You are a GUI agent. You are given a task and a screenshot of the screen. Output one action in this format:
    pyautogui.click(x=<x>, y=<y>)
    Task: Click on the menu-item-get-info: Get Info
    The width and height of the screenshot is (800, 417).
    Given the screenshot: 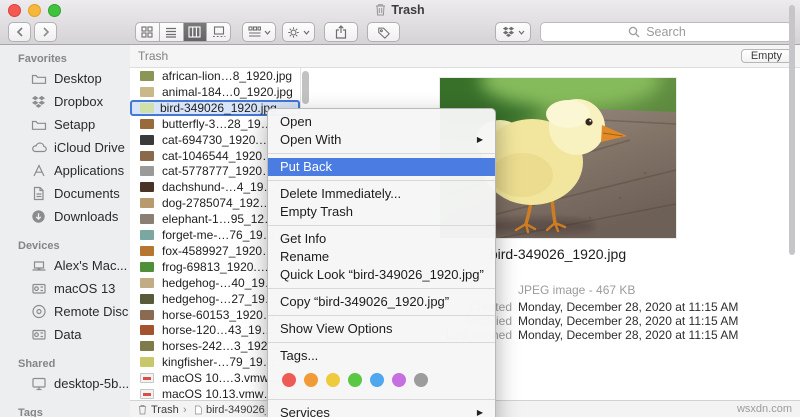 What is the action you would take?
    pyautogui.click(x=381, y=239)
    